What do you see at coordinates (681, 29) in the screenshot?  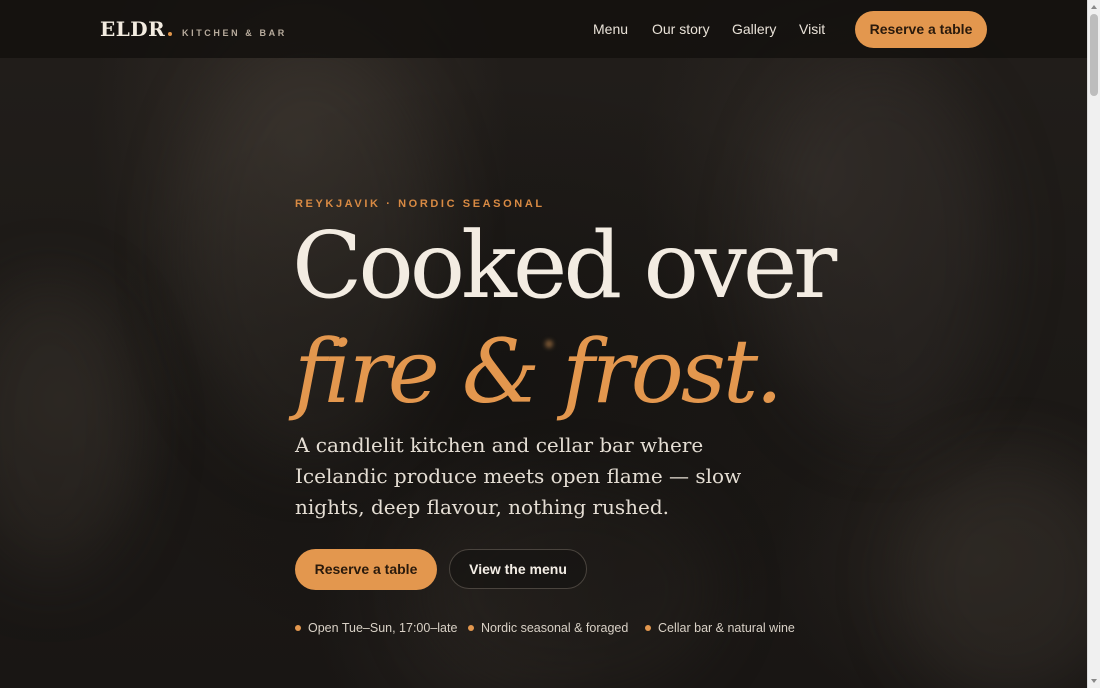 I see `nav-item-our-story: Our story` at bounding box center [681, 29].